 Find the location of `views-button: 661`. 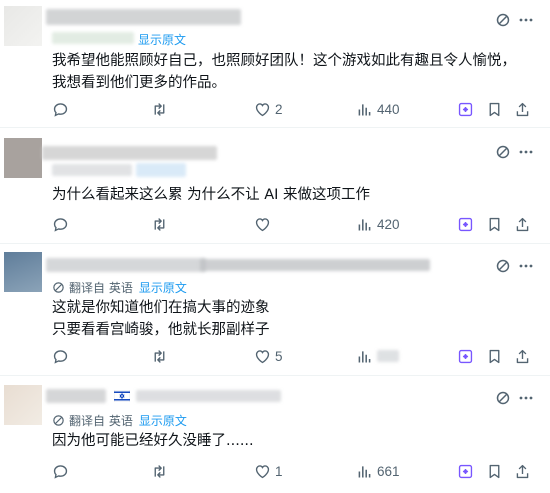

views-button: 661 is located at coordinates (378, 471).